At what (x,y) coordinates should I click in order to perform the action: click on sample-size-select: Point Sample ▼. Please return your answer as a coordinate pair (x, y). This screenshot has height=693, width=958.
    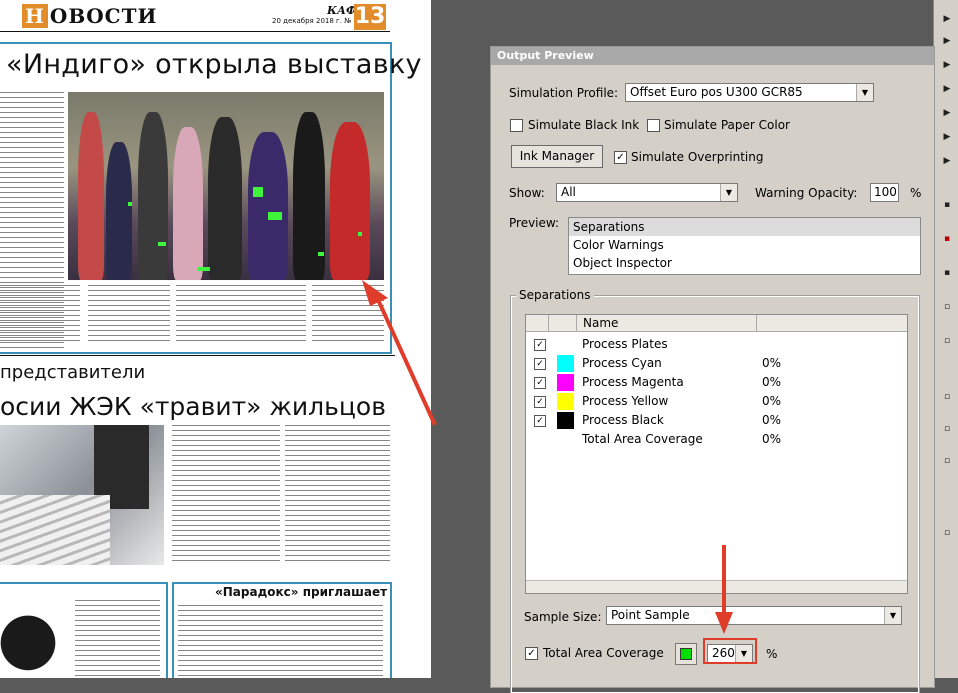
    Looking at the image, I should click on (754, 615).